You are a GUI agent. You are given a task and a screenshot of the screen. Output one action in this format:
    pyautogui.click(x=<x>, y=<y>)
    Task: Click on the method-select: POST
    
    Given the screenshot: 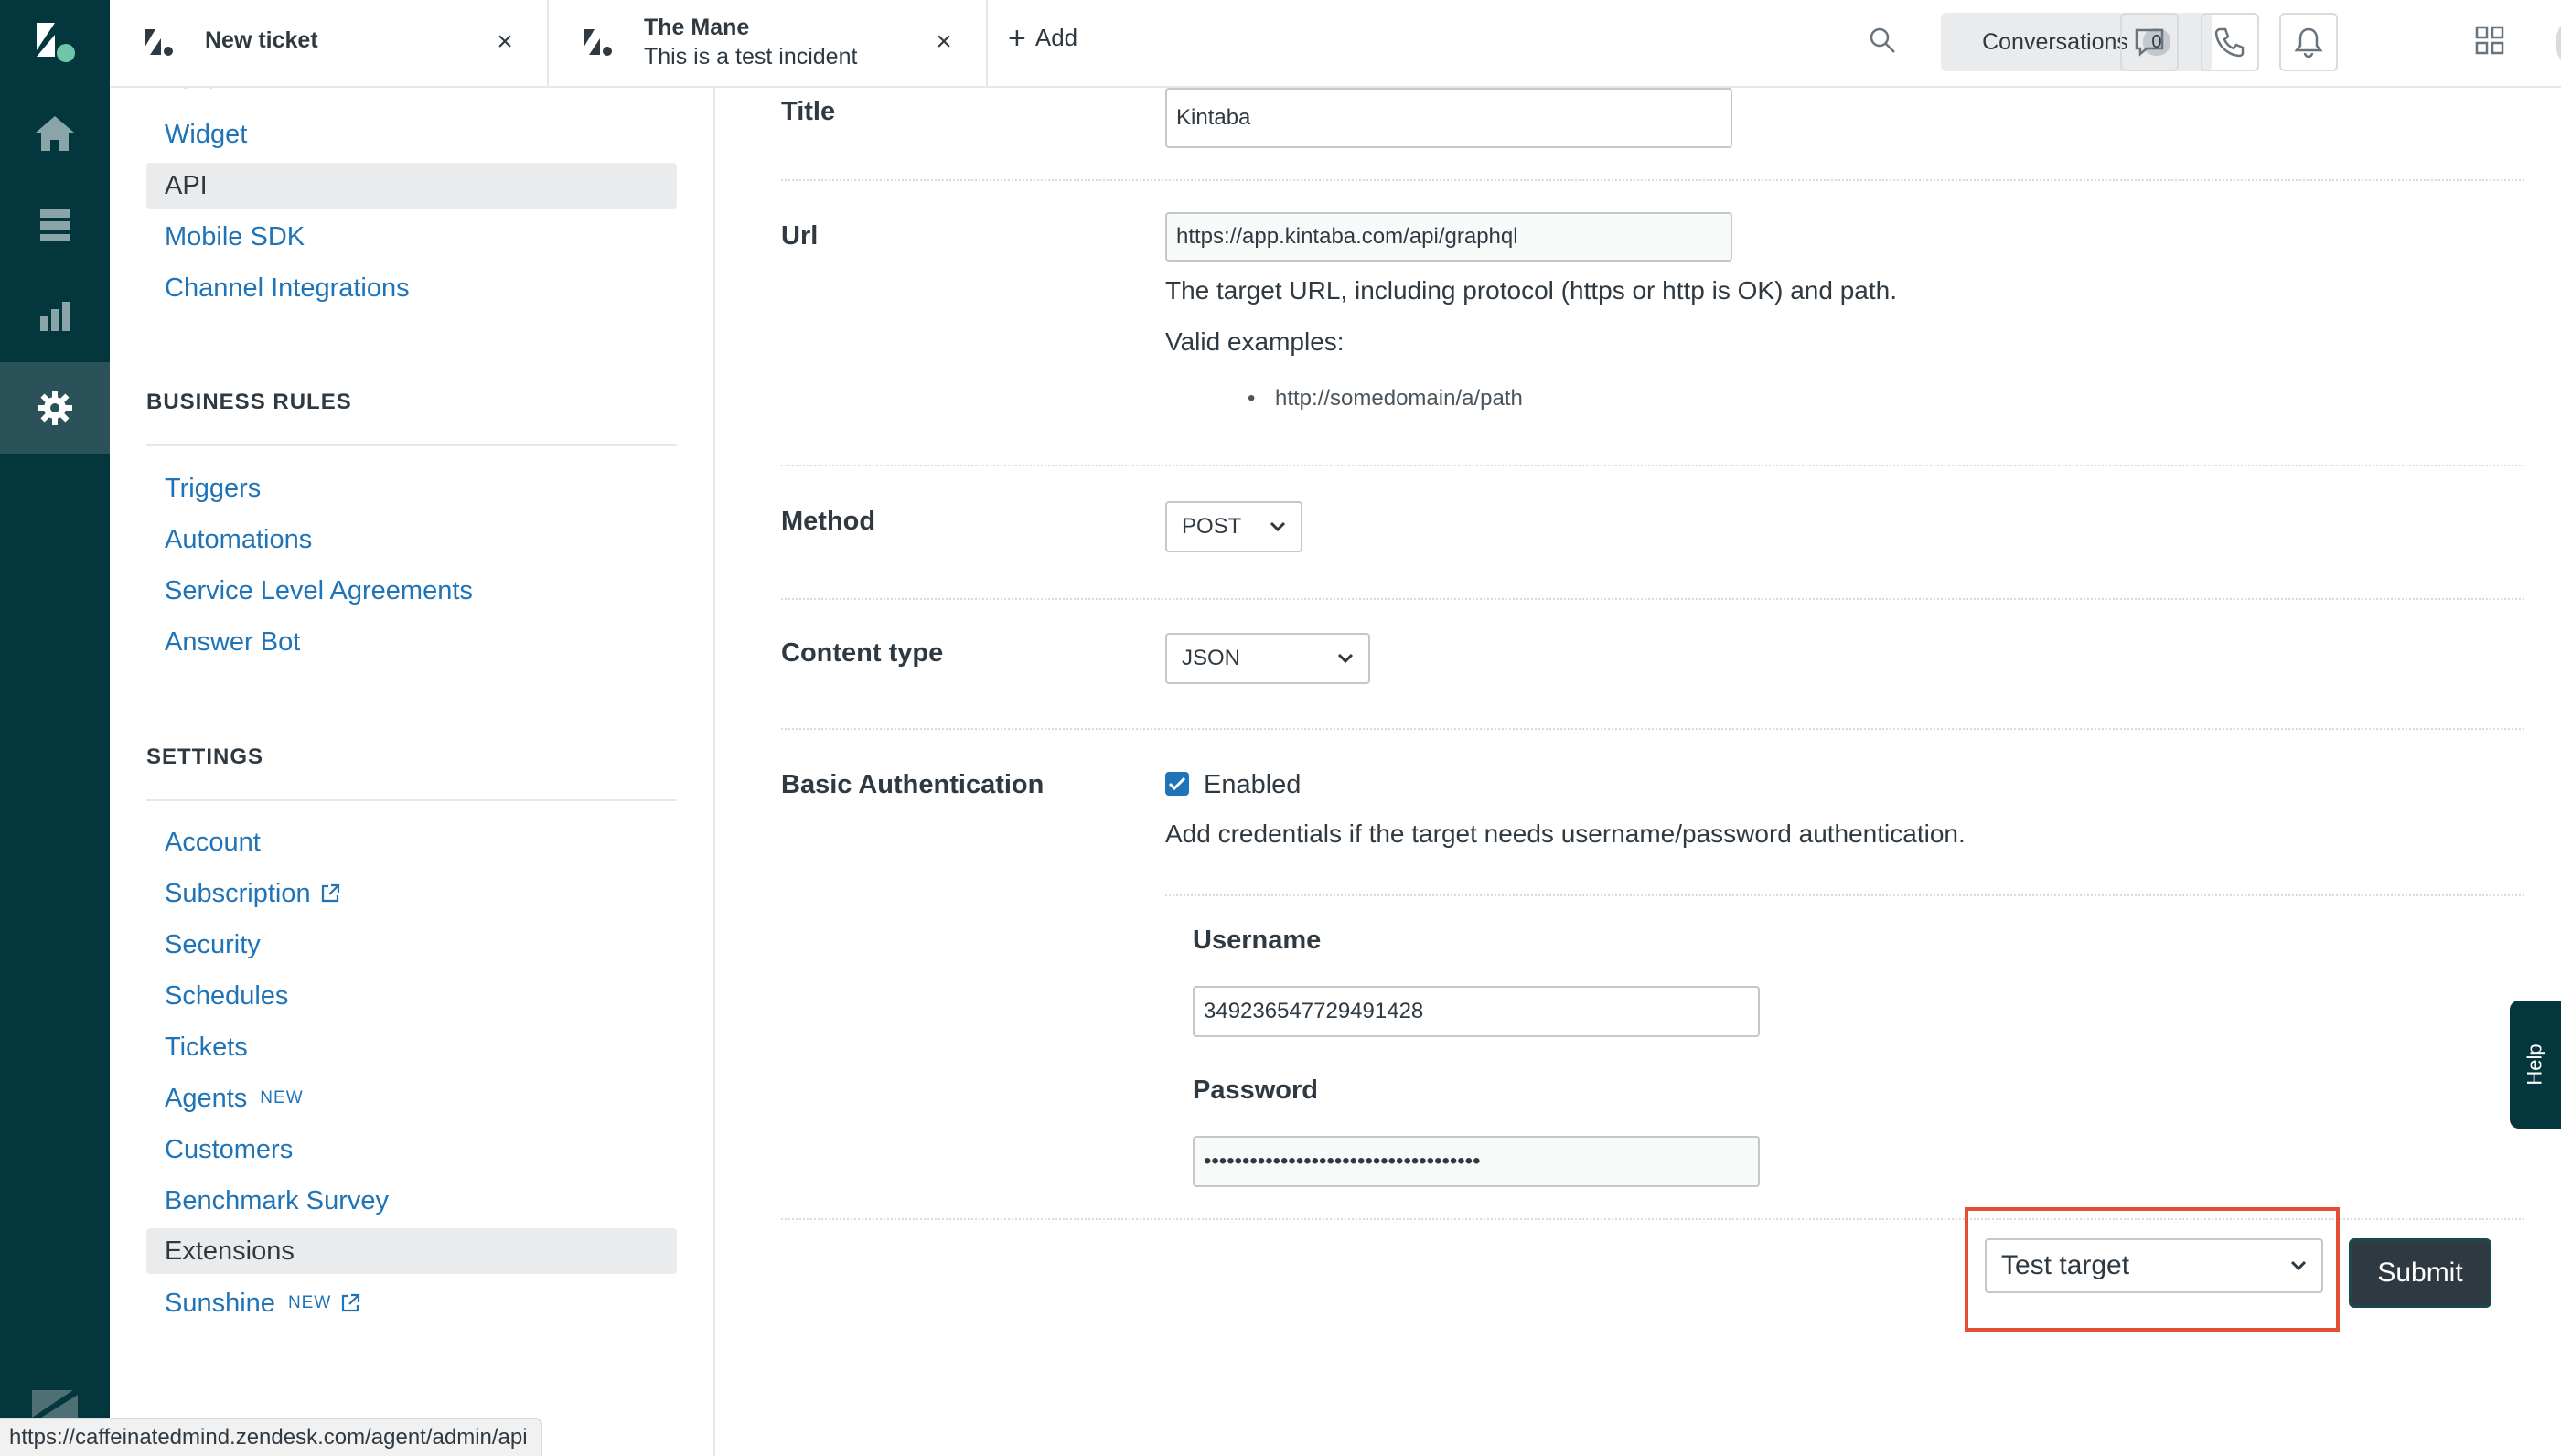 What is the action you would take?
    pyautogui.click(x=1233, y=526)
    